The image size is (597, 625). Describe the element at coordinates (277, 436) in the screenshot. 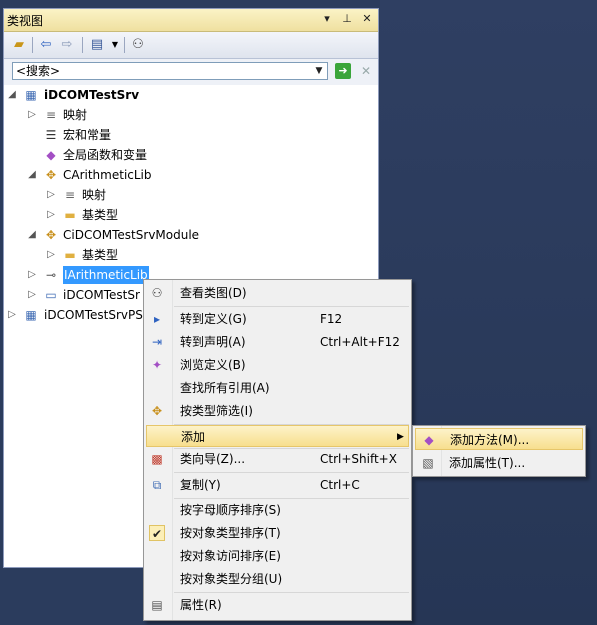

I see `menu-item-add: 添加 ▶` at that location.